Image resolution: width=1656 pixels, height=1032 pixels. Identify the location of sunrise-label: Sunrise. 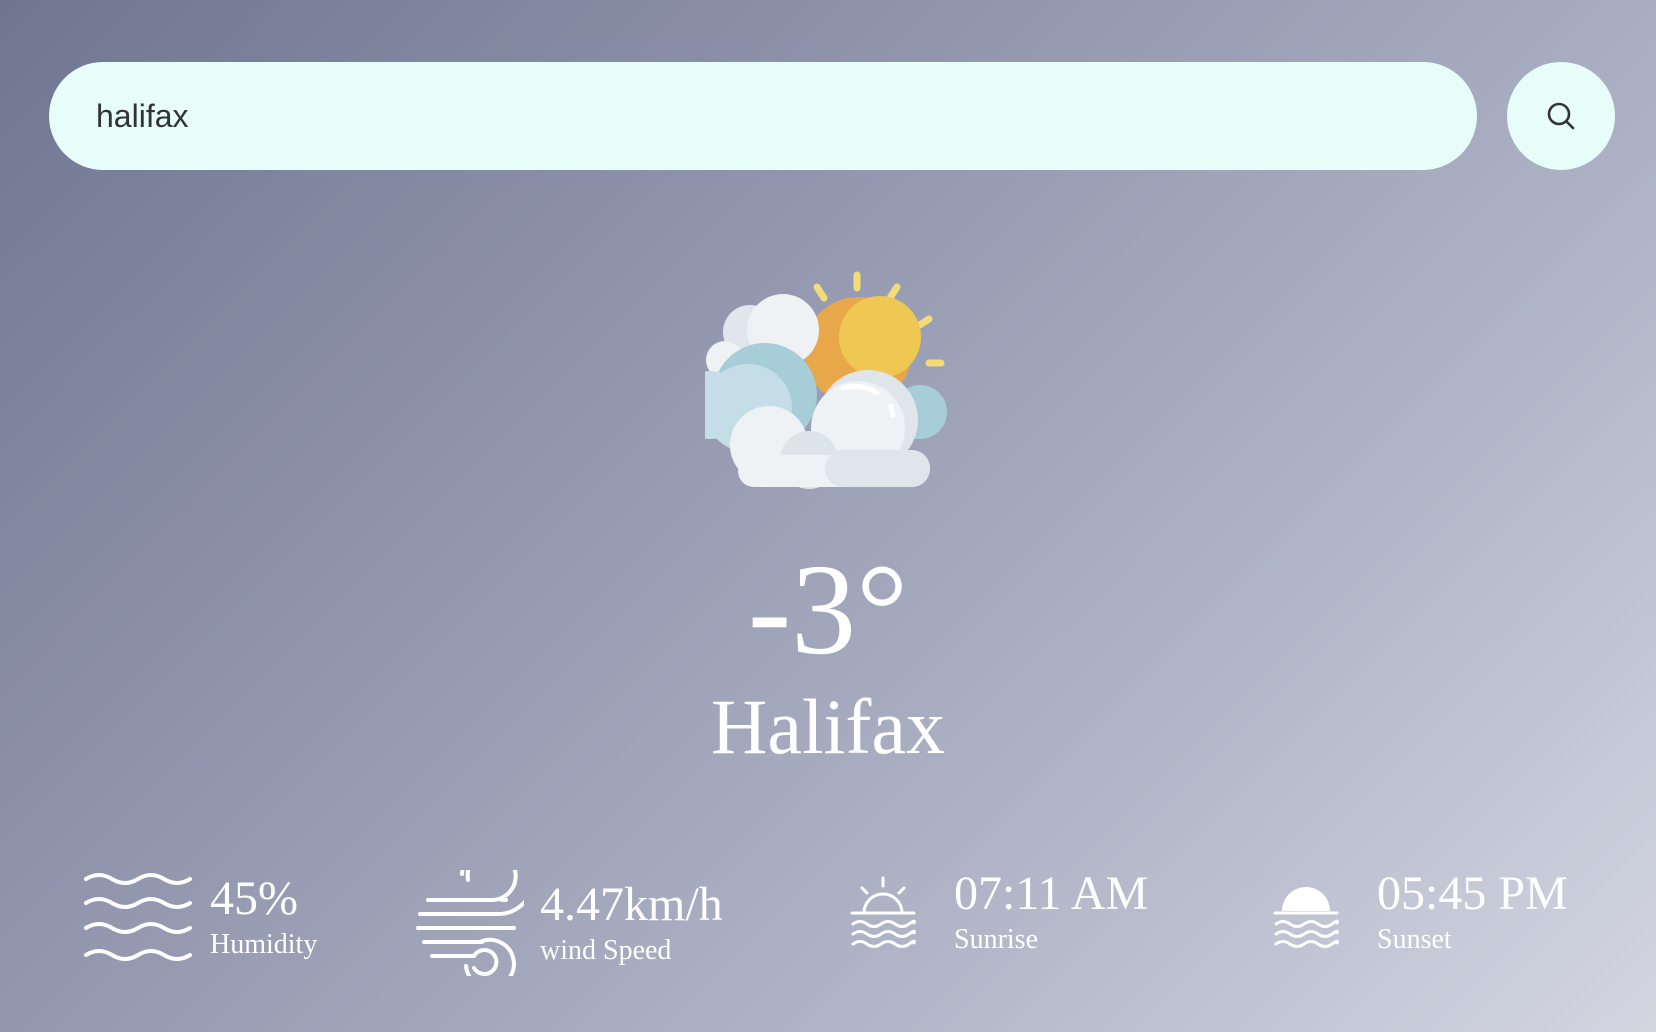
(996, 939).